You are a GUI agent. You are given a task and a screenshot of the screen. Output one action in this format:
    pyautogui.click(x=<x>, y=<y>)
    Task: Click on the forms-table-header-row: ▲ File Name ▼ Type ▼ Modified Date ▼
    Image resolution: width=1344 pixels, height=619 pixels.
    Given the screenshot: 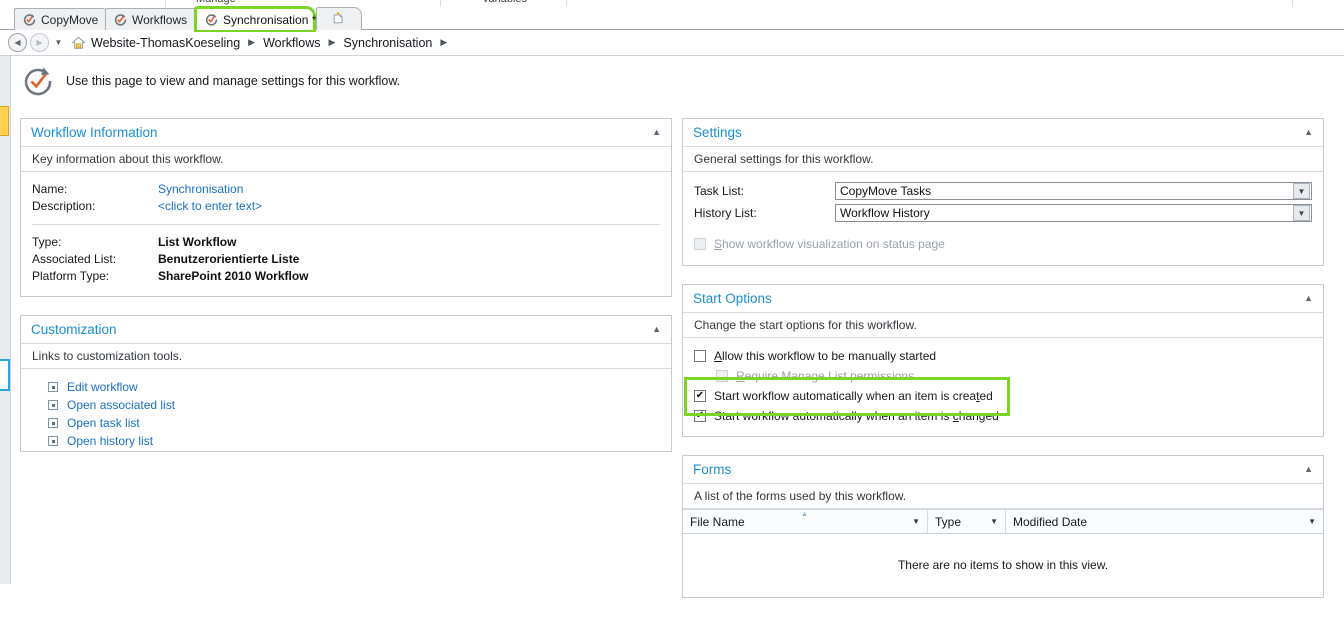 What is the action you would take?
    pyautogui.click(x=1003, y=522)
    